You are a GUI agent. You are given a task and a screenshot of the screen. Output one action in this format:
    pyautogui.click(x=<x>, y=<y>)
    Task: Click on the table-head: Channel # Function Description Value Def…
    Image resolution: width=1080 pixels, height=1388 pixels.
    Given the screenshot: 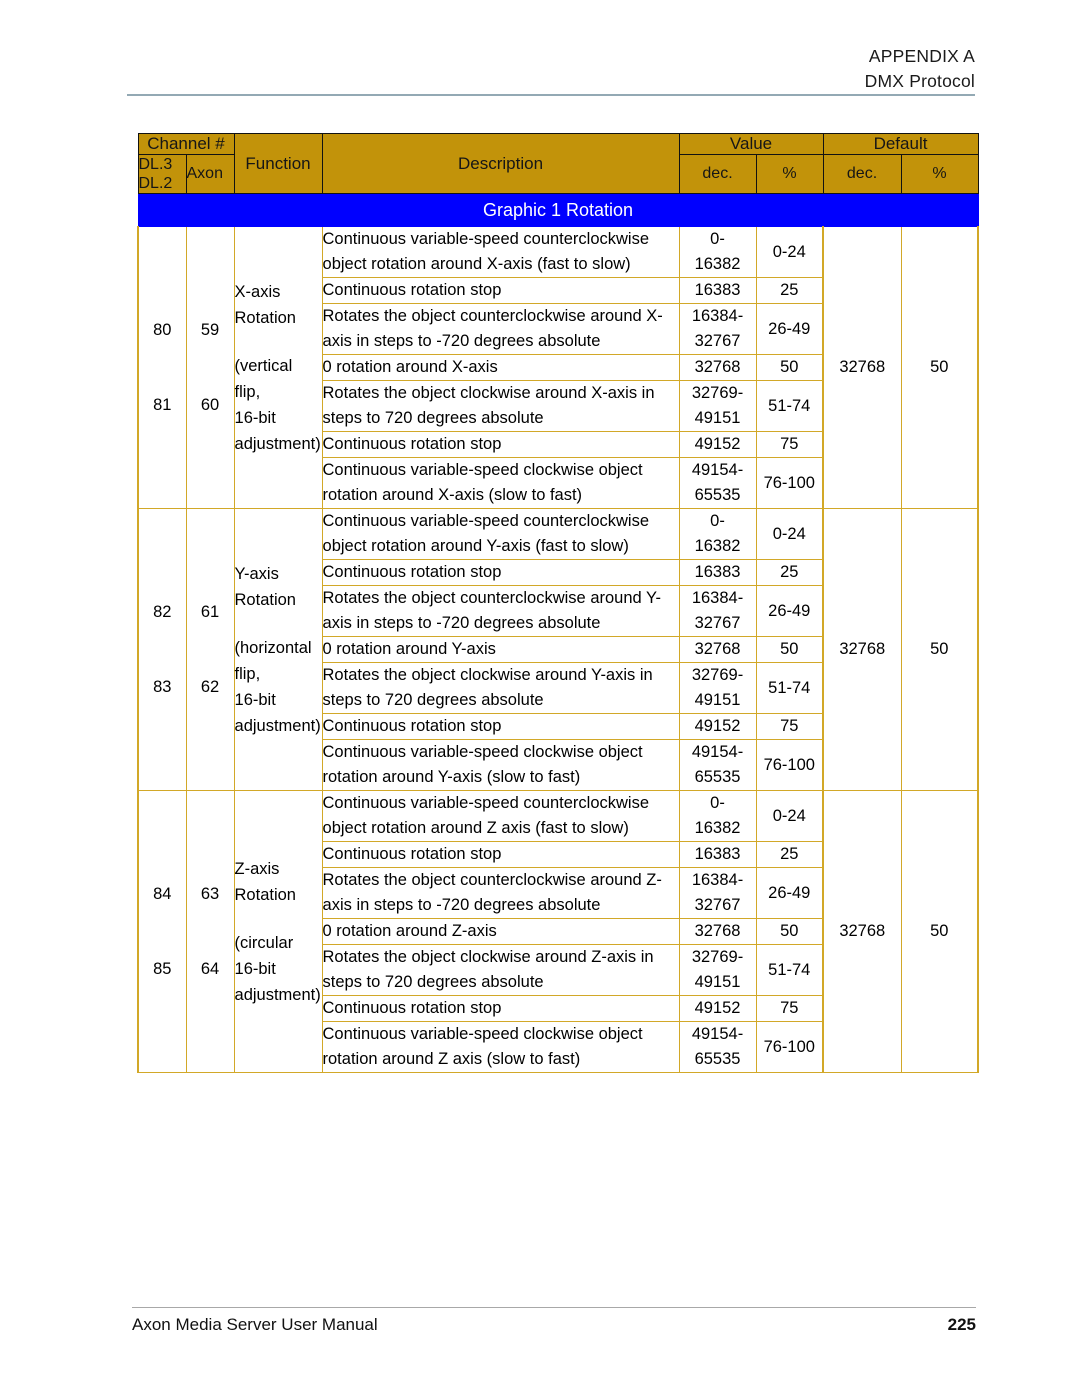 What is the action you would take?
    pyautogui.click(x=558, y=163)
    